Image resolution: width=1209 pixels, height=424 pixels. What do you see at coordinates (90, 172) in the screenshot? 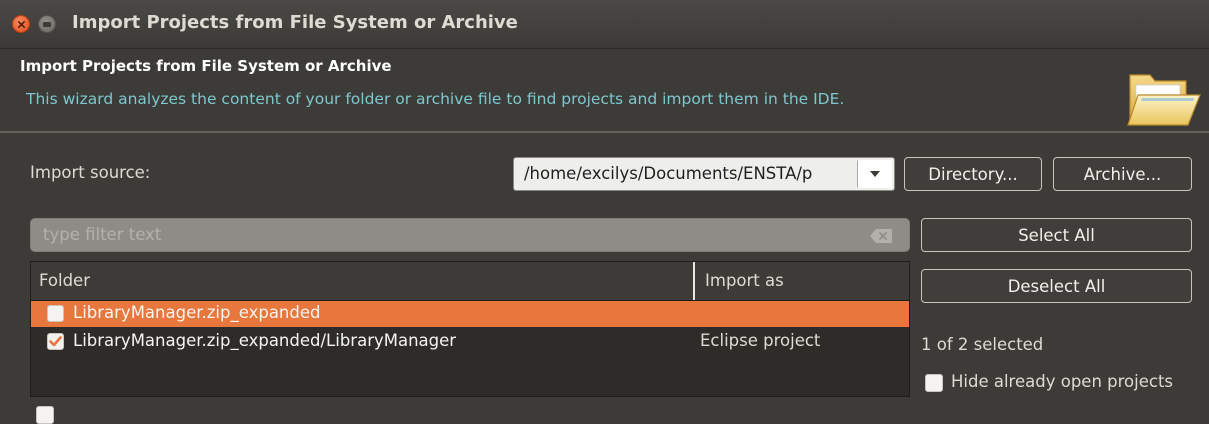
I see `import-source-label: Import source:` at bounding box center [90, 172].